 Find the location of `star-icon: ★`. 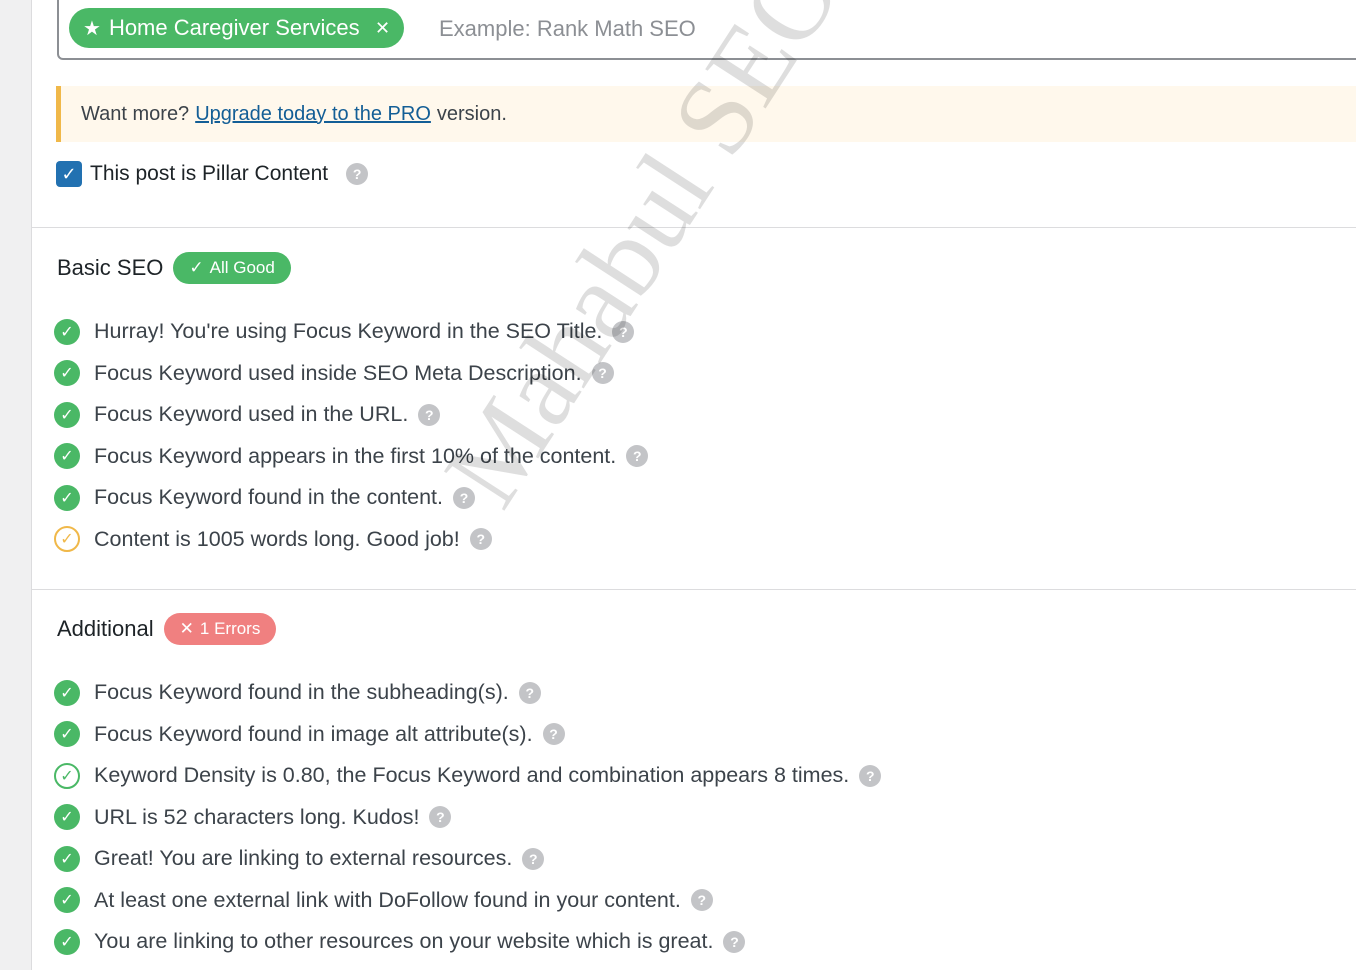

star-icon: ★ is located at coordinates (92, 28).